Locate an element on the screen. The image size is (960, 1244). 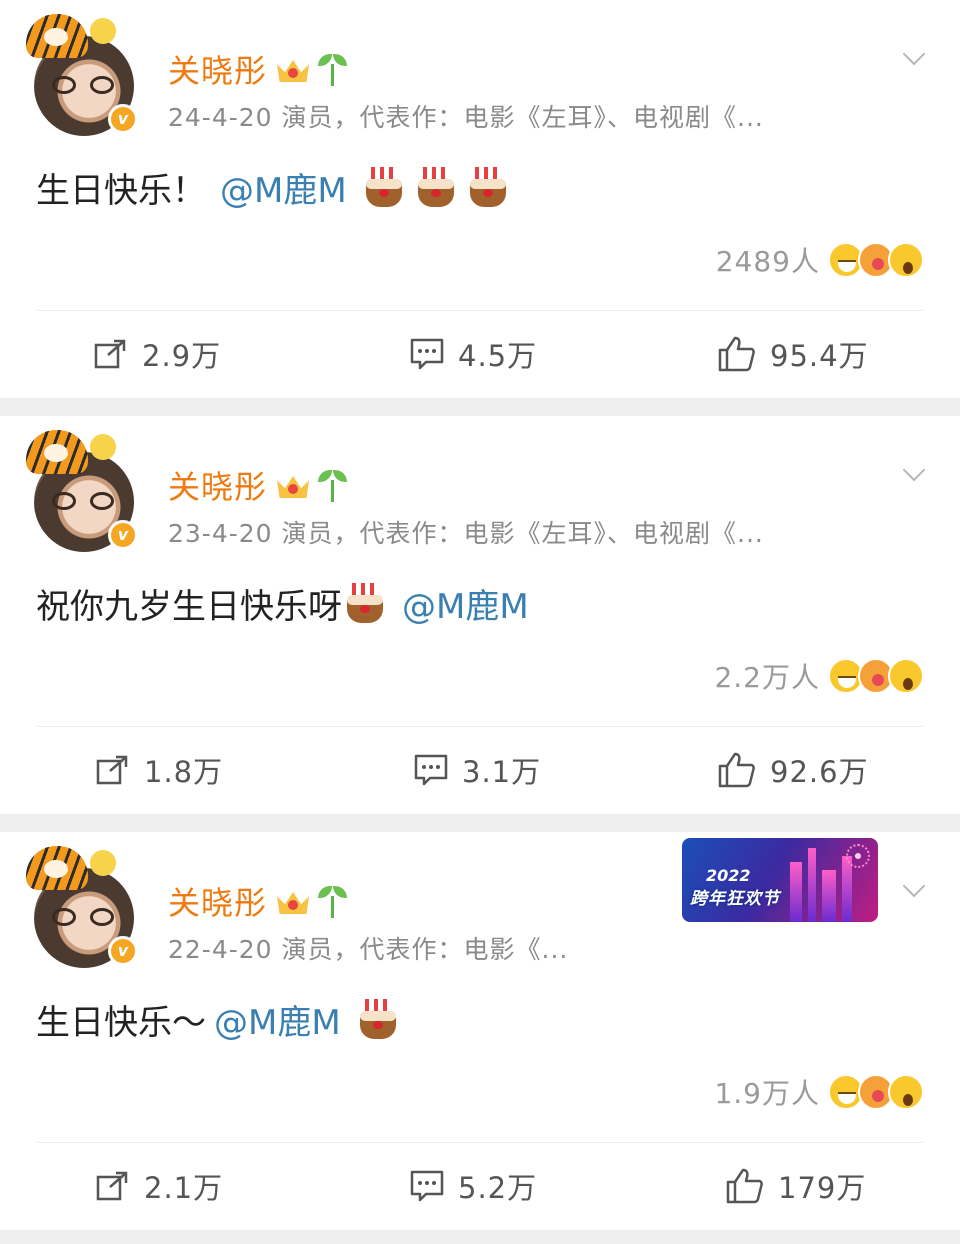
comment-count: 3.1万 is located at coordinates (502, 772).